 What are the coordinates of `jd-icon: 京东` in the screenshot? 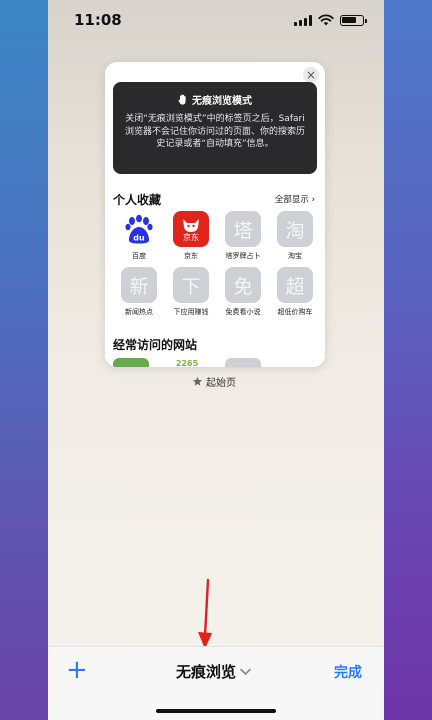 It's located at (191, 229).